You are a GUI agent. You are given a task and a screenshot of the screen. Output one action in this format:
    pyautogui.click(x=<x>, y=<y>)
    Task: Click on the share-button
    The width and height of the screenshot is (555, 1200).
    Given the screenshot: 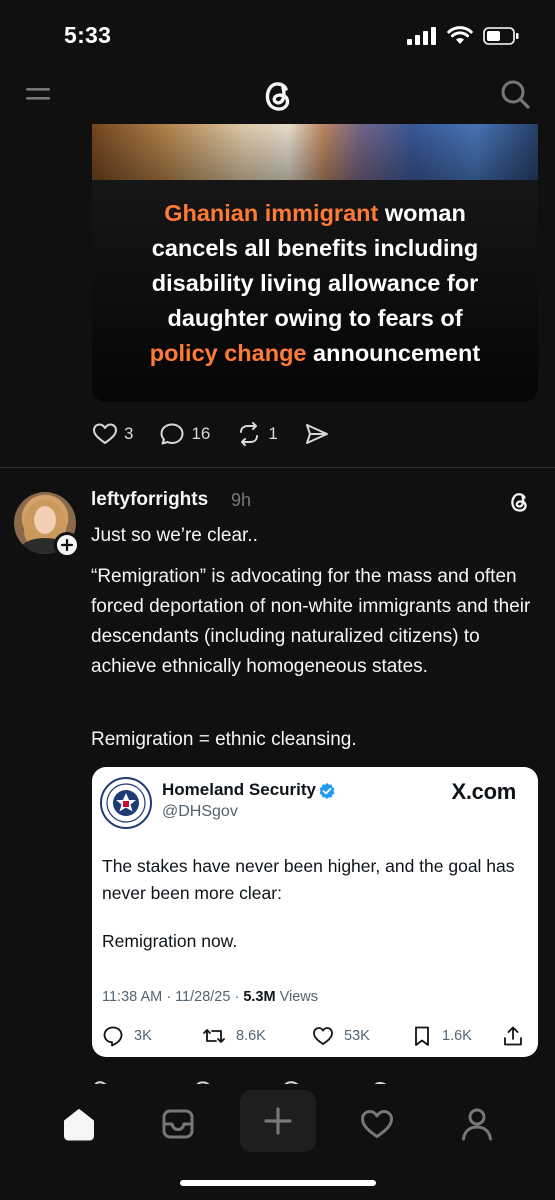 What is the action you would take?
    pyautogui.click(x=317, y=434)
    